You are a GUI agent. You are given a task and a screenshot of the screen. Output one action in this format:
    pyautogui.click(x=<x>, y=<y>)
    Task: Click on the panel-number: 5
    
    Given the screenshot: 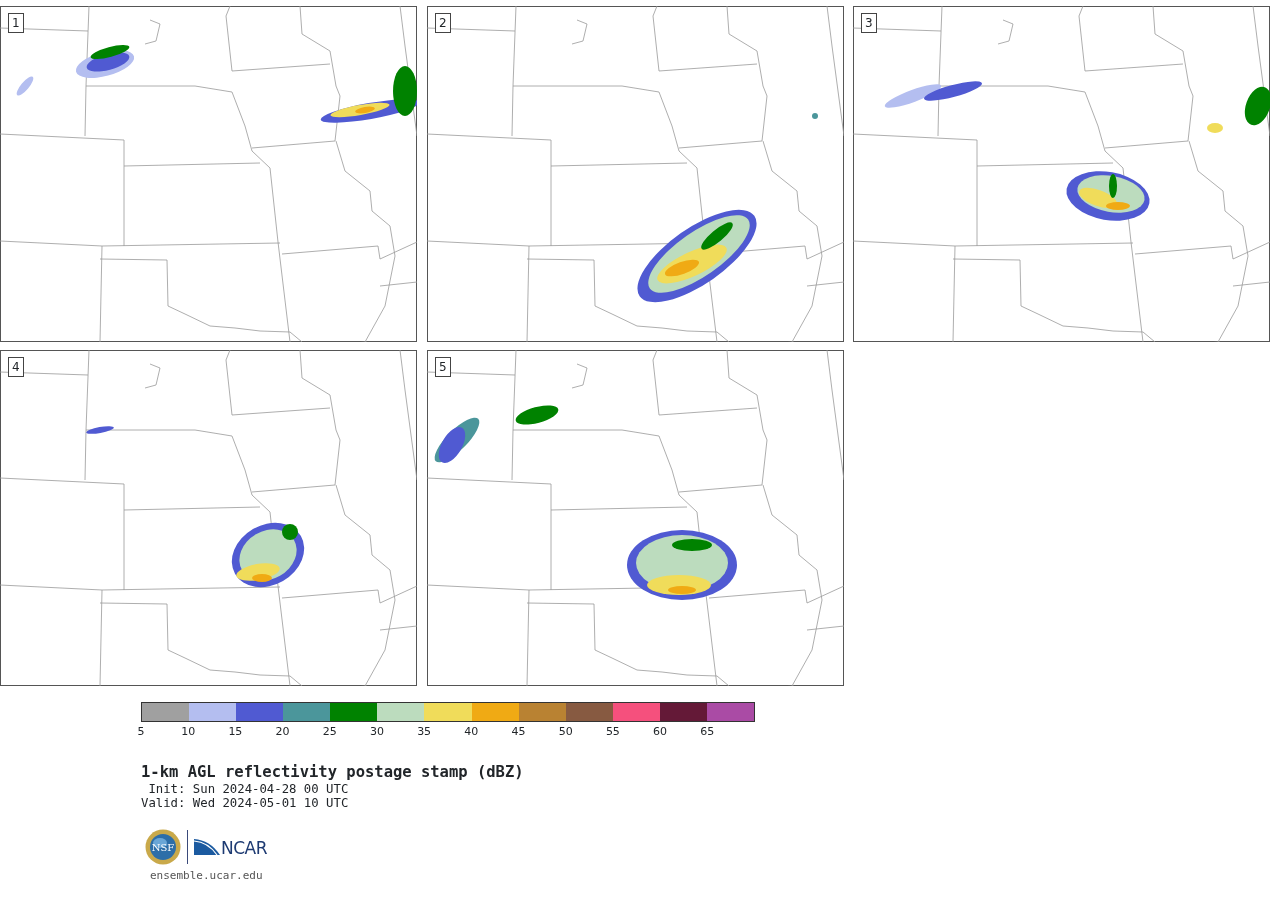 What is the action you would take?
    pyautogui.click(x=443, y=367)
    